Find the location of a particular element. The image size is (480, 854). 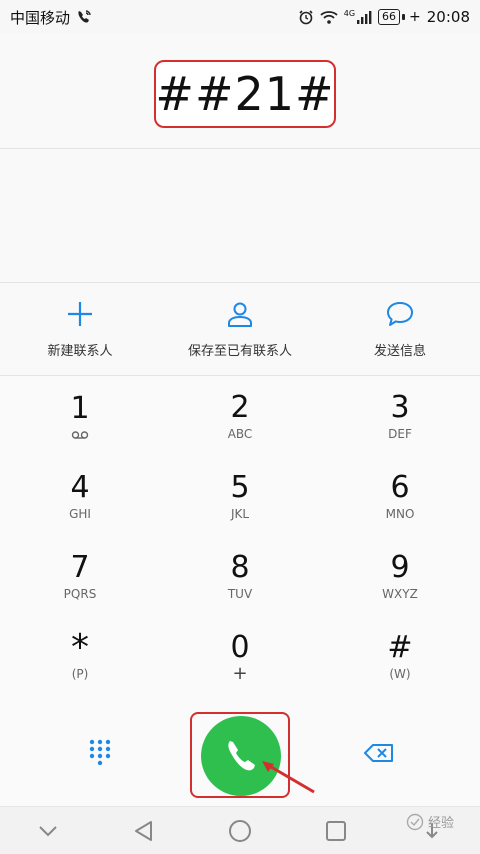

chat-bubble-icon is located at coordinates (400, 313).